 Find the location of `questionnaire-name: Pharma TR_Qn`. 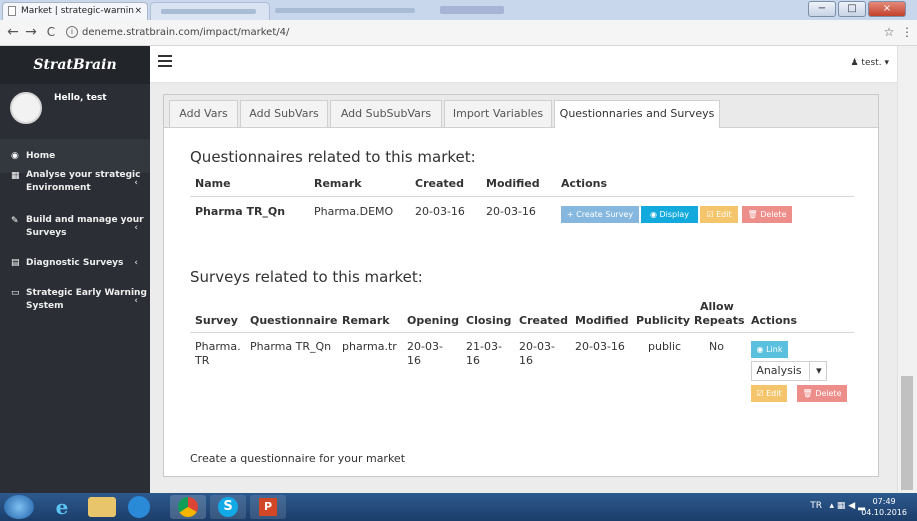

questionnaire-name: Pharma TR_Qn is located at coordinates (240, 211).